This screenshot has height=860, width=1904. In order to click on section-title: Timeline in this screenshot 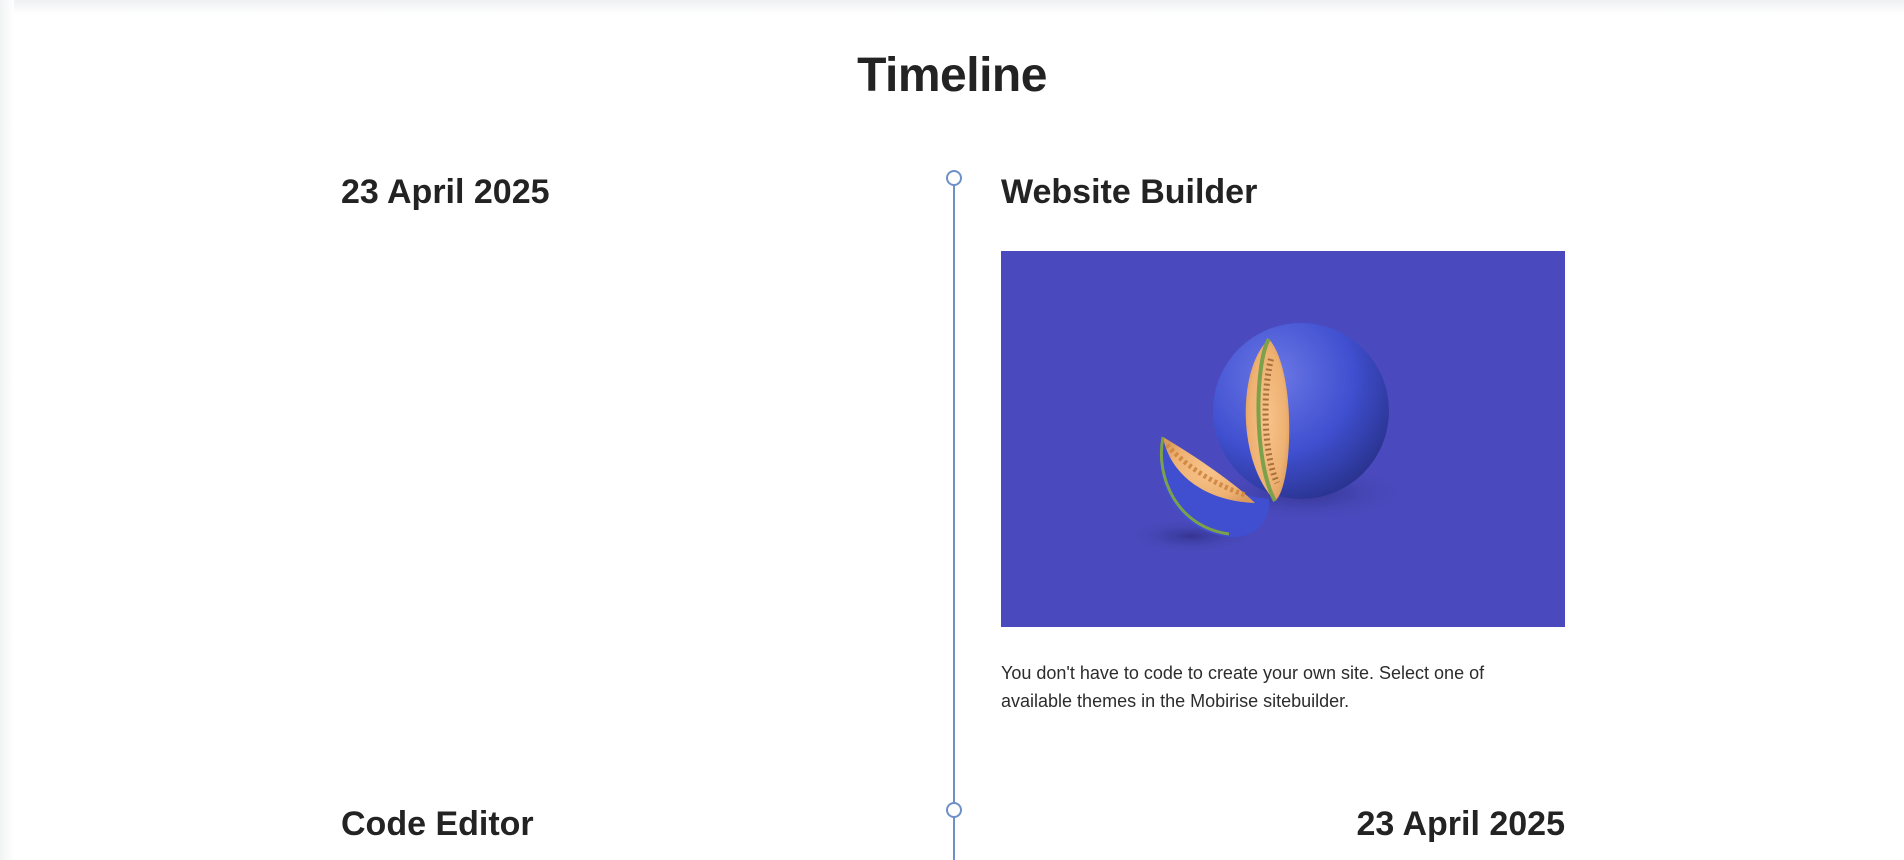, I will do `click(952, 75)`.